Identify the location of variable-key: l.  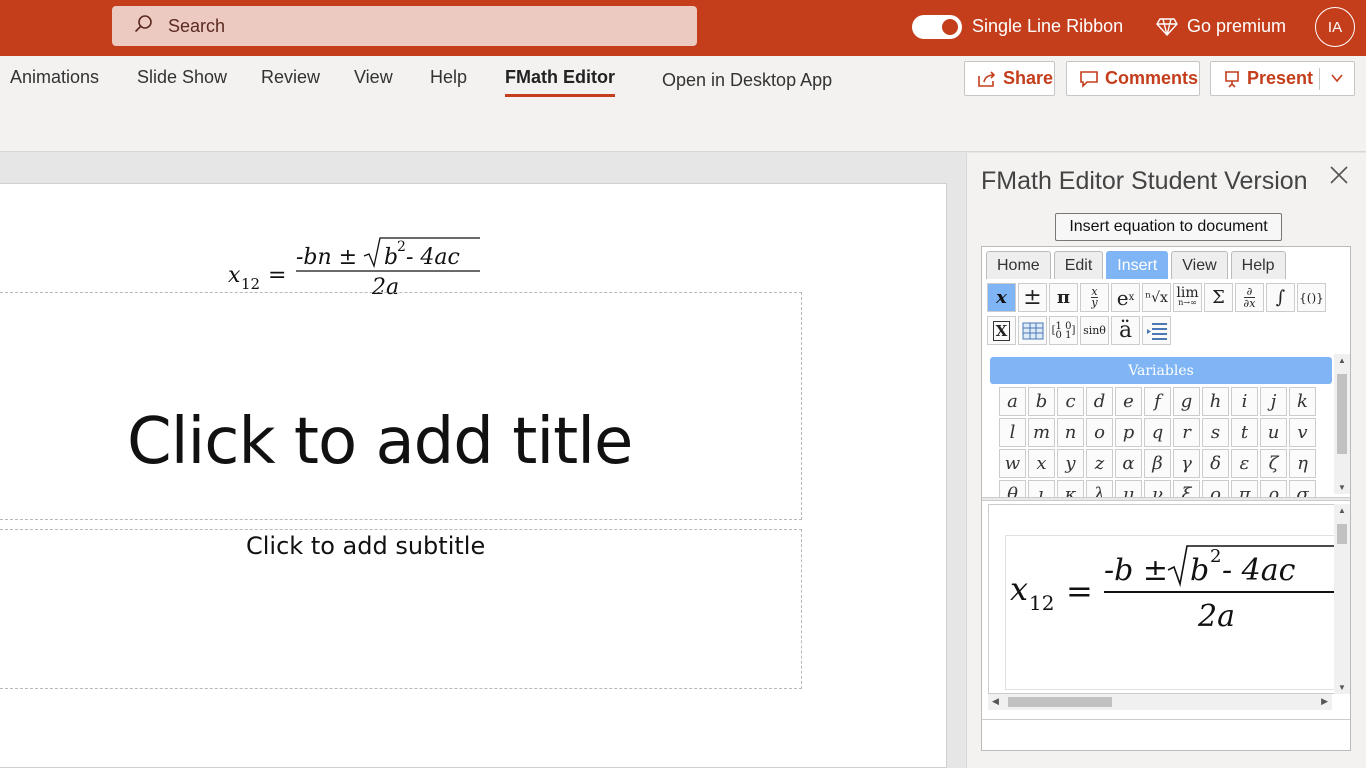
(1012, 432).